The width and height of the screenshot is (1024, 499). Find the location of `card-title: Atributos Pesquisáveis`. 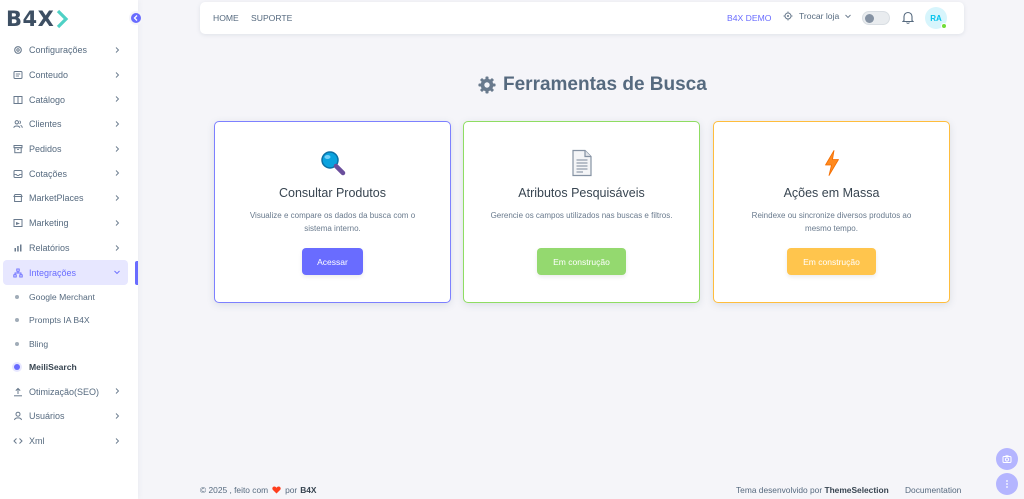

card-title: Atributos Pesquisáveis is located at coordinates (581, 193).